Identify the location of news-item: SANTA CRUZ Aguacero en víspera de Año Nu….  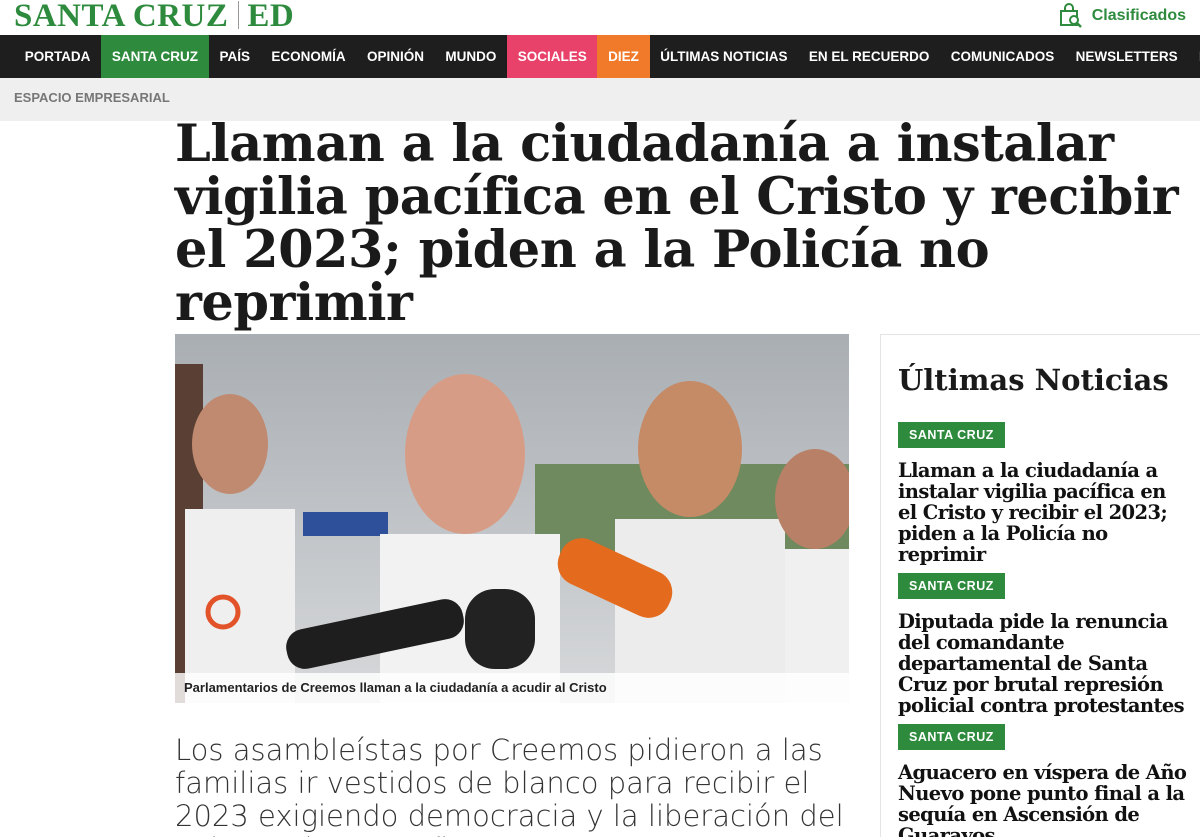
(1043, 780).